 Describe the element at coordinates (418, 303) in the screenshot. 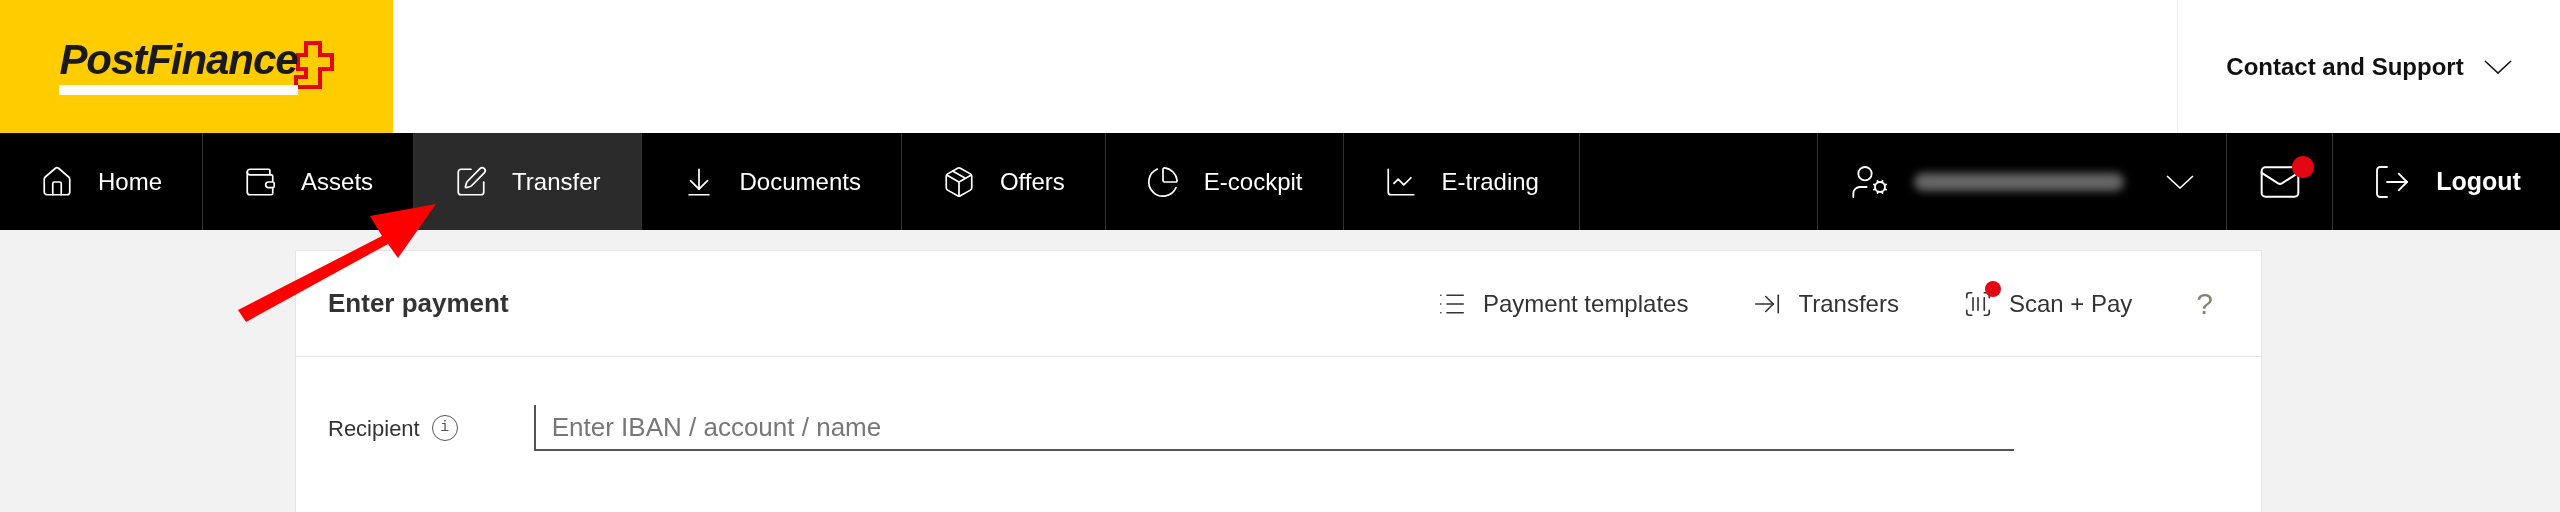

I see `card-title: Enter payment` at that location.